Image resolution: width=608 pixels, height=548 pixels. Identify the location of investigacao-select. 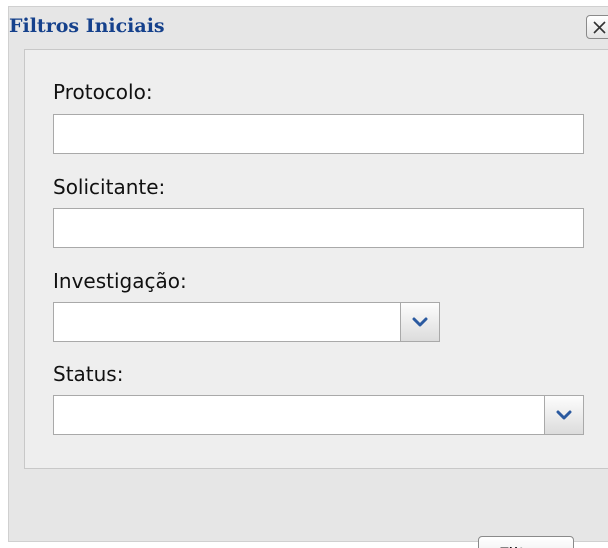
(246, 322).